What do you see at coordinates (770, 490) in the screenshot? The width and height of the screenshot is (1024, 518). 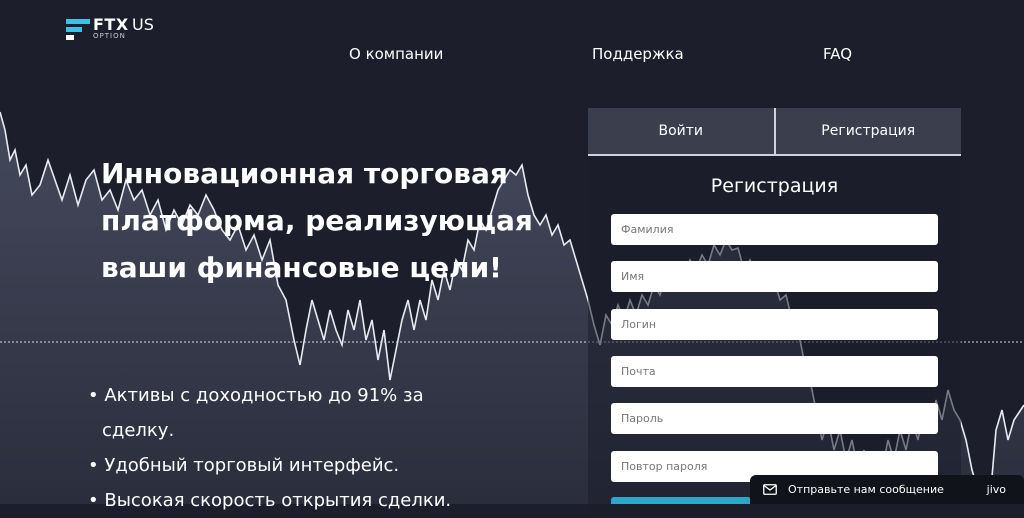 I see `envelope-icon` at bounding box center [770, 490].